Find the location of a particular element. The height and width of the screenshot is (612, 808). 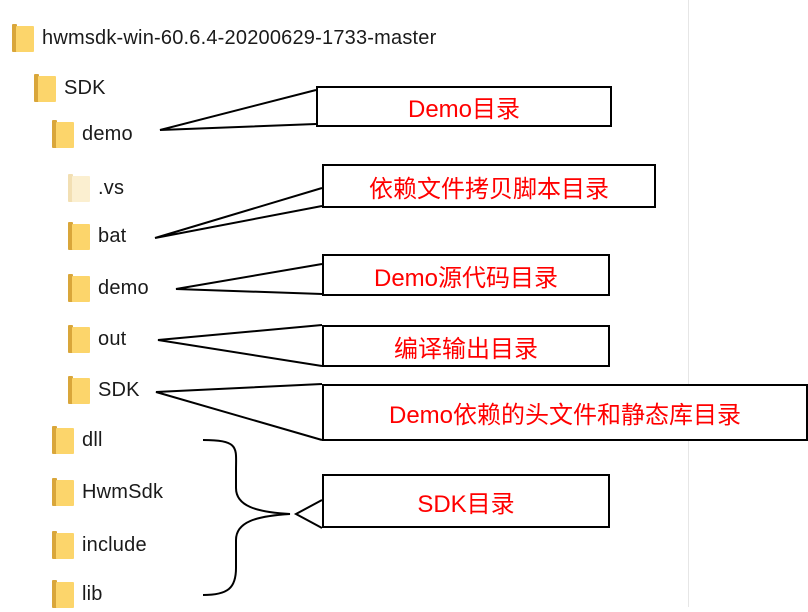

callout-text: 依赖文件拷贝脚本目录 is located at coordinates (489, 189).